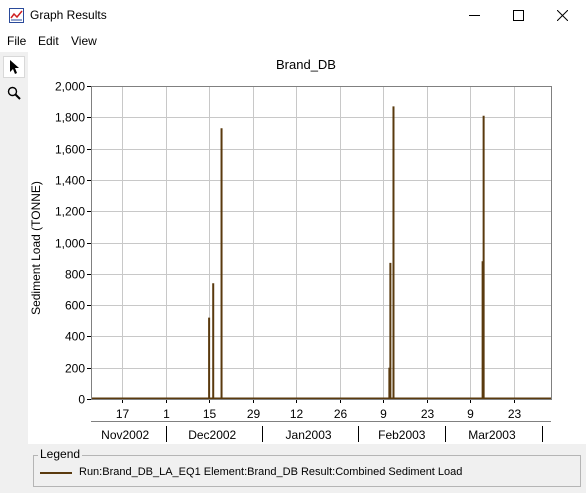 This screenshot has width=586, height=493. What do you see at coordinates (68, 15) in the screenshot?
I see `window-title: Graph Results` at bounding box center [68, 15].